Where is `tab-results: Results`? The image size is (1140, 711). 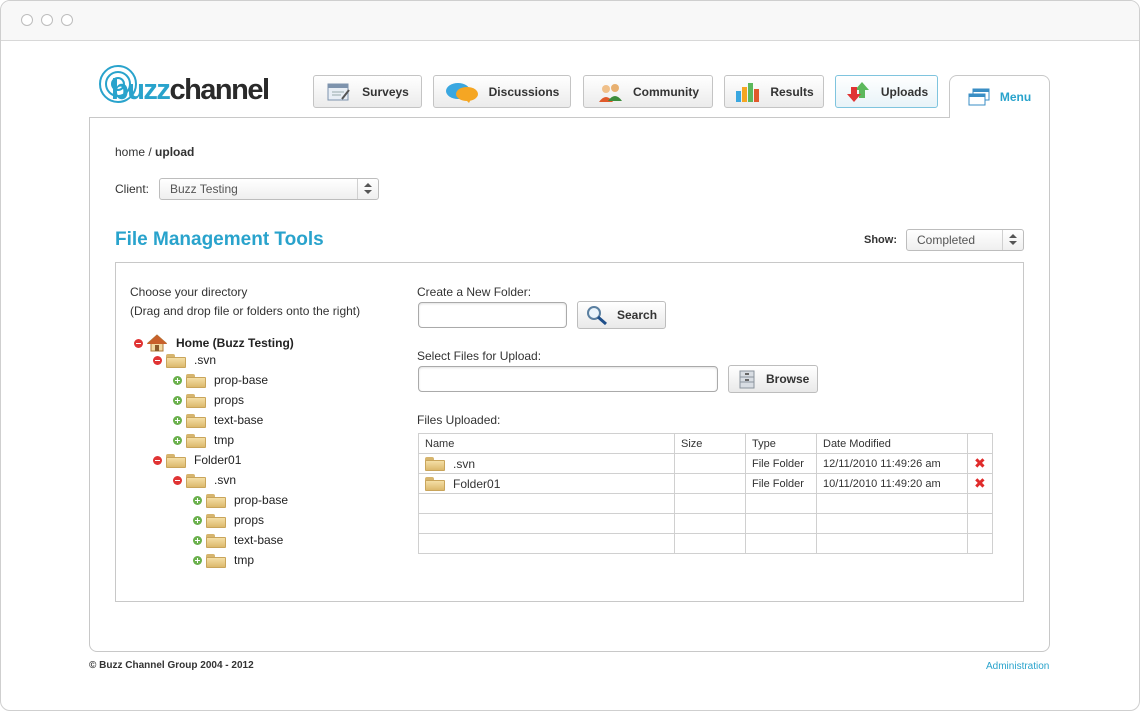
tab-results: Results is located at coordinates (774, 91).